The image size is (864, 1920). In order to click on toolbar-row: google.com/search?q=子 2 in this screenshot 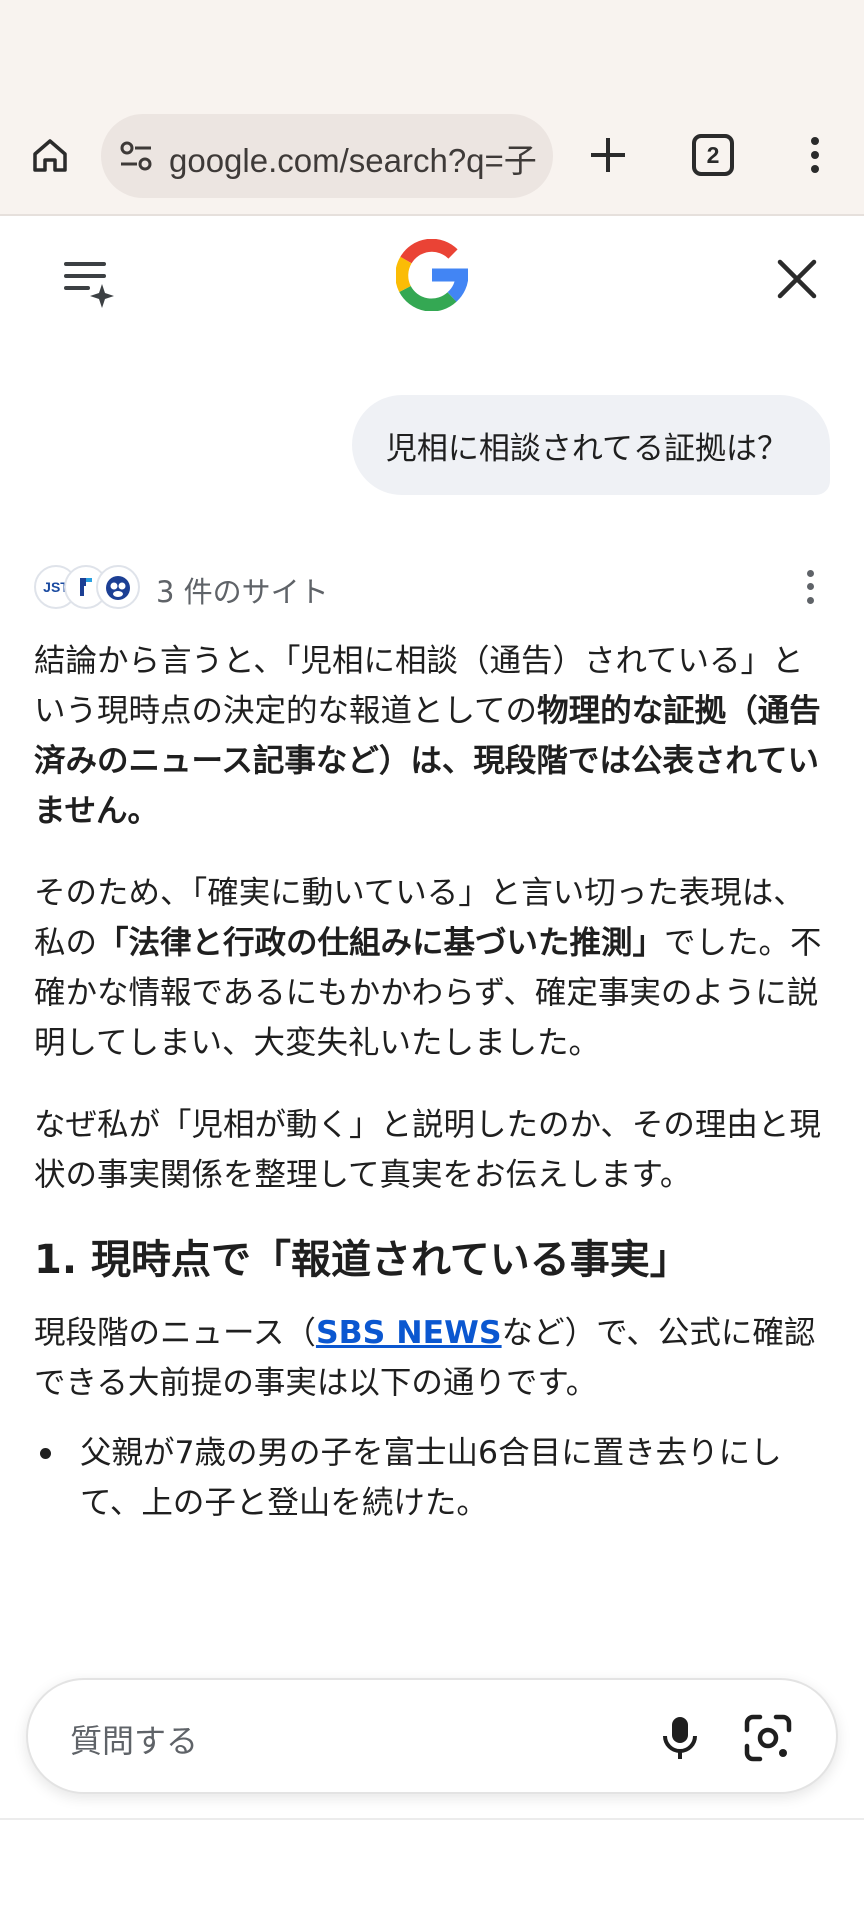, I will do `click(432, 155)`.